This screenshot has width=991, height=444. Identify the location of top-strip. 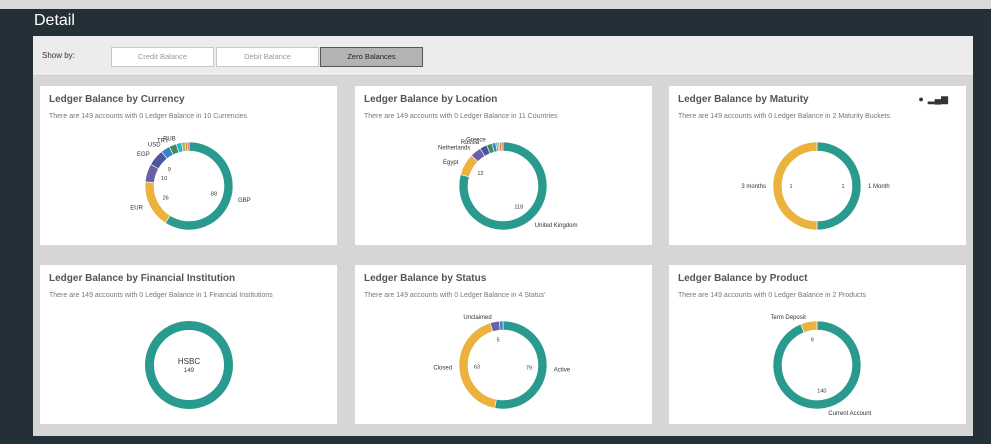
(495, 4).